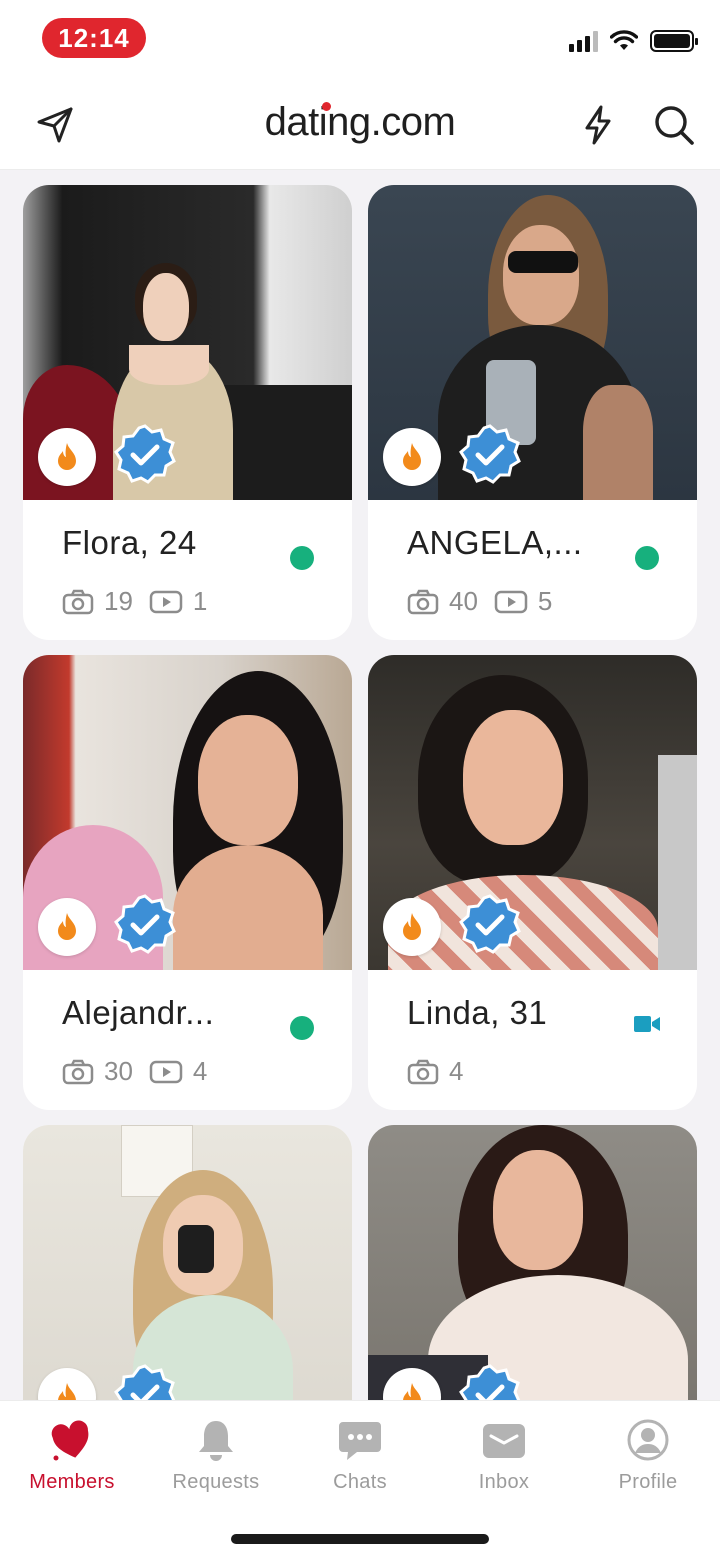 This screenshot has height=1560, width=720. I want to click on nav-chats: Chats, so click(360, 1455).